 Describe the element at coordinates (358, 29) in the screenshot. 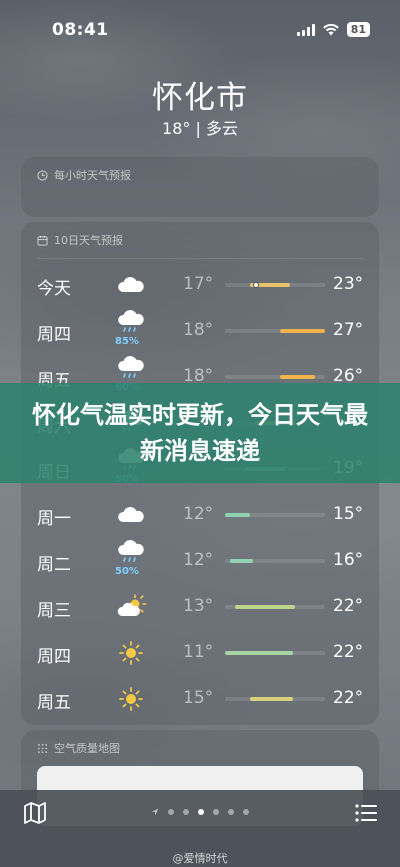

I see `battery-icon: 81` at that location.